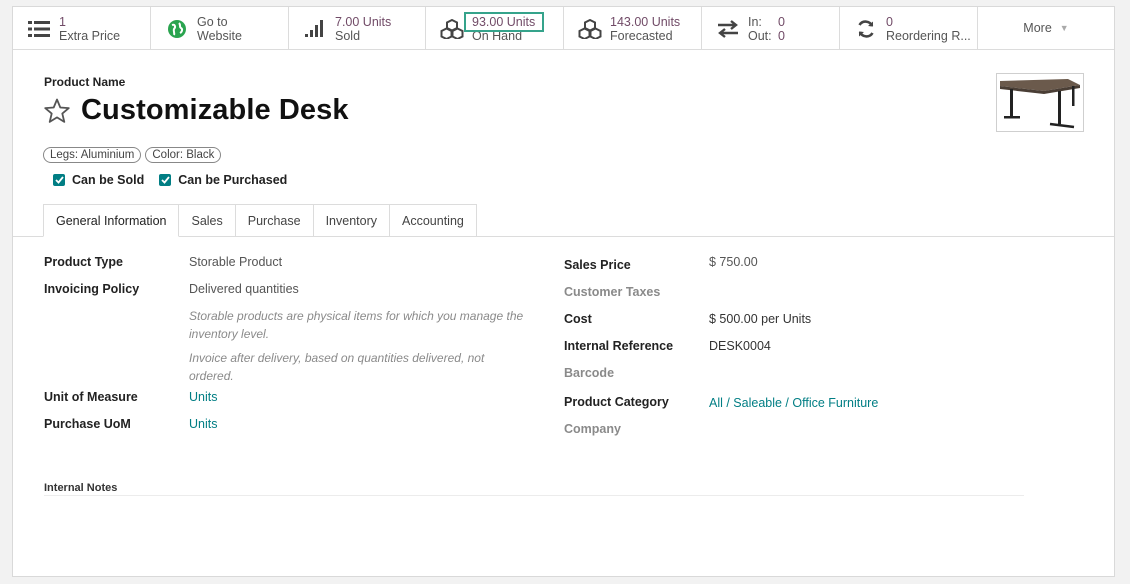 The width and height of the screenshot is (1130, 584). Describe the element at coordinates (728, 29) in the screenshot. I see `exchange-icon` at that location.